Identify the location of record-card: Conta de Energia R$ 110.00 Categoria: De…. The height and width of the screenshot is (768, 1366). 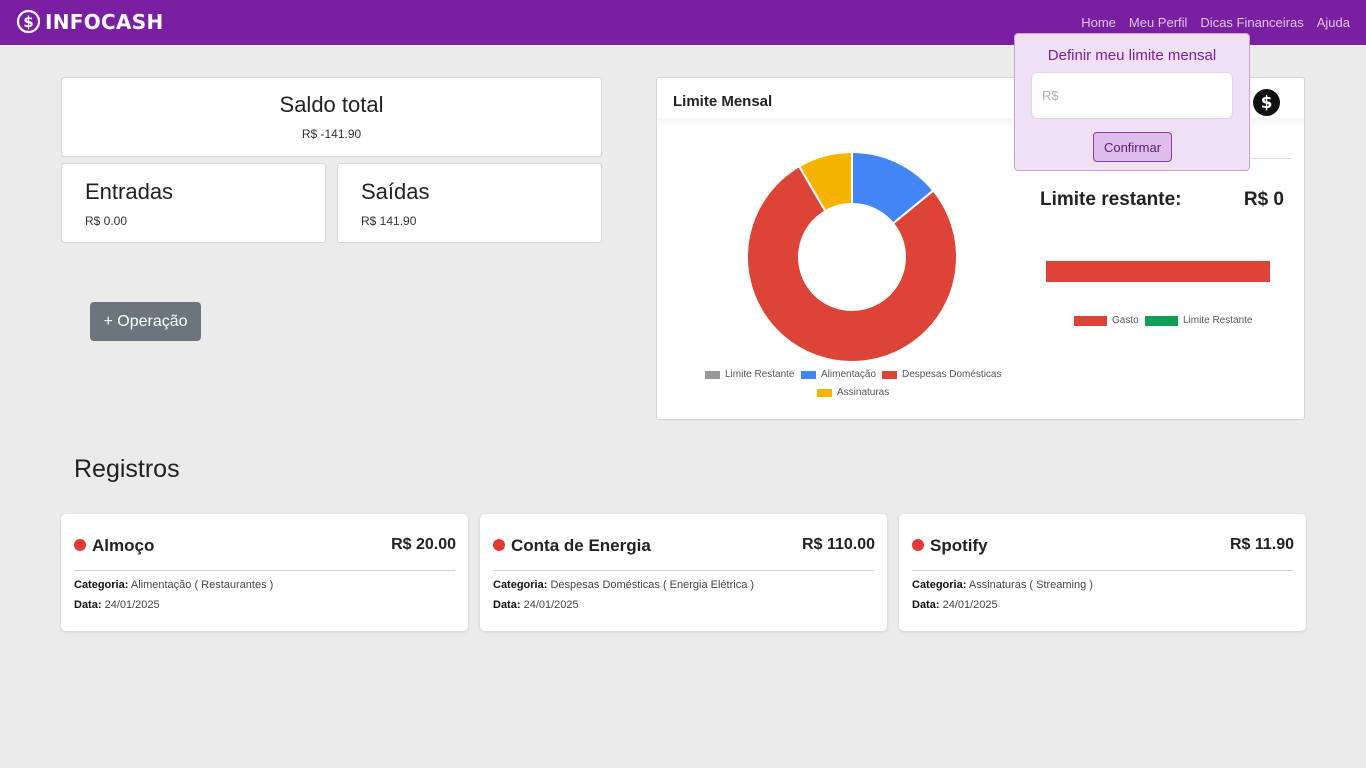
(683, 572).